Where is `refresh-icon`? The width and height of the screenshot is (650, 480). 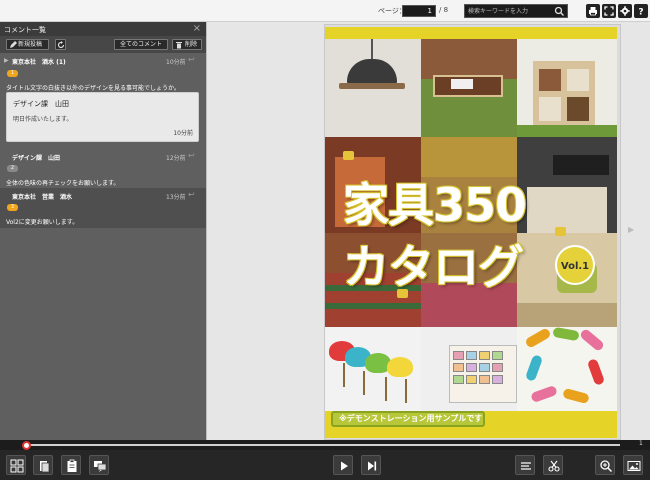 refresh-icon is located at coordinates (61, 45).